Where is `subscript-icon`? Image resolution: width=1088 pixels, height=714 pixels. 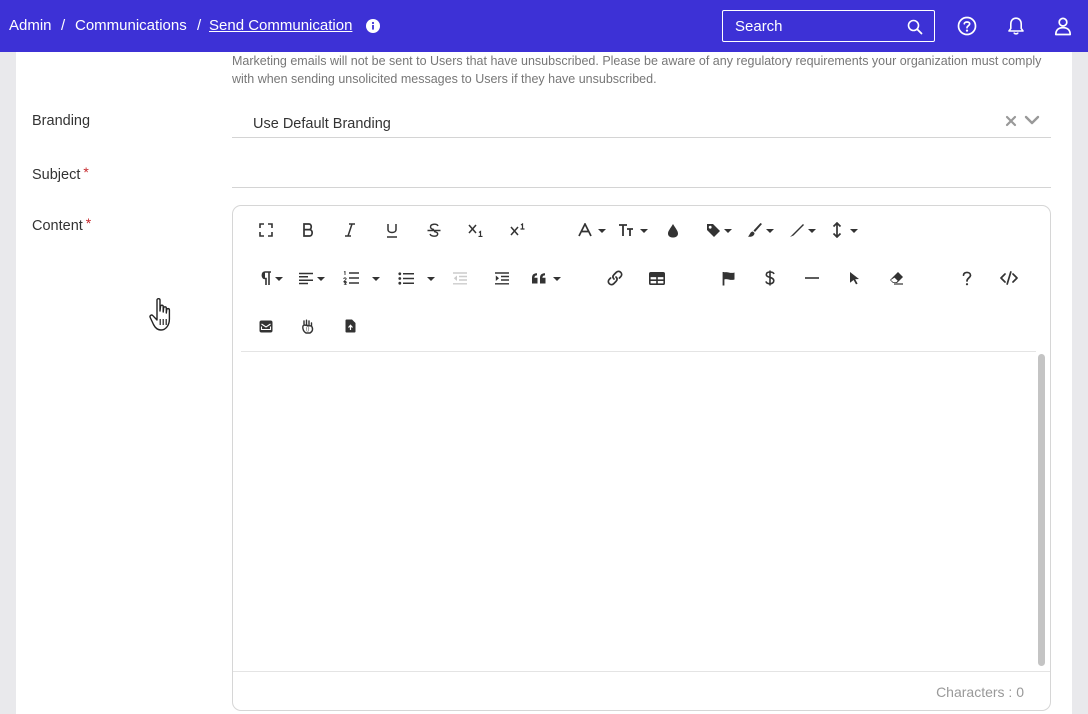
subscript-icon is located at coordinates (476, 230).